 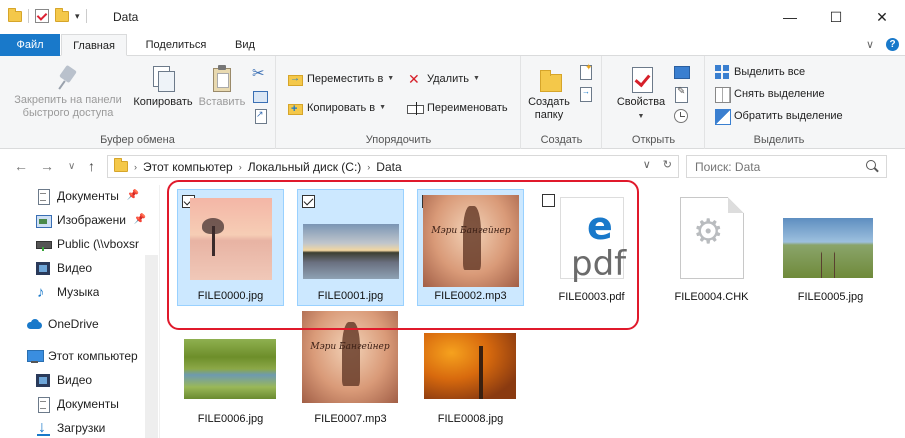 I want to click on folder-icon, so click(x=121, y=165).